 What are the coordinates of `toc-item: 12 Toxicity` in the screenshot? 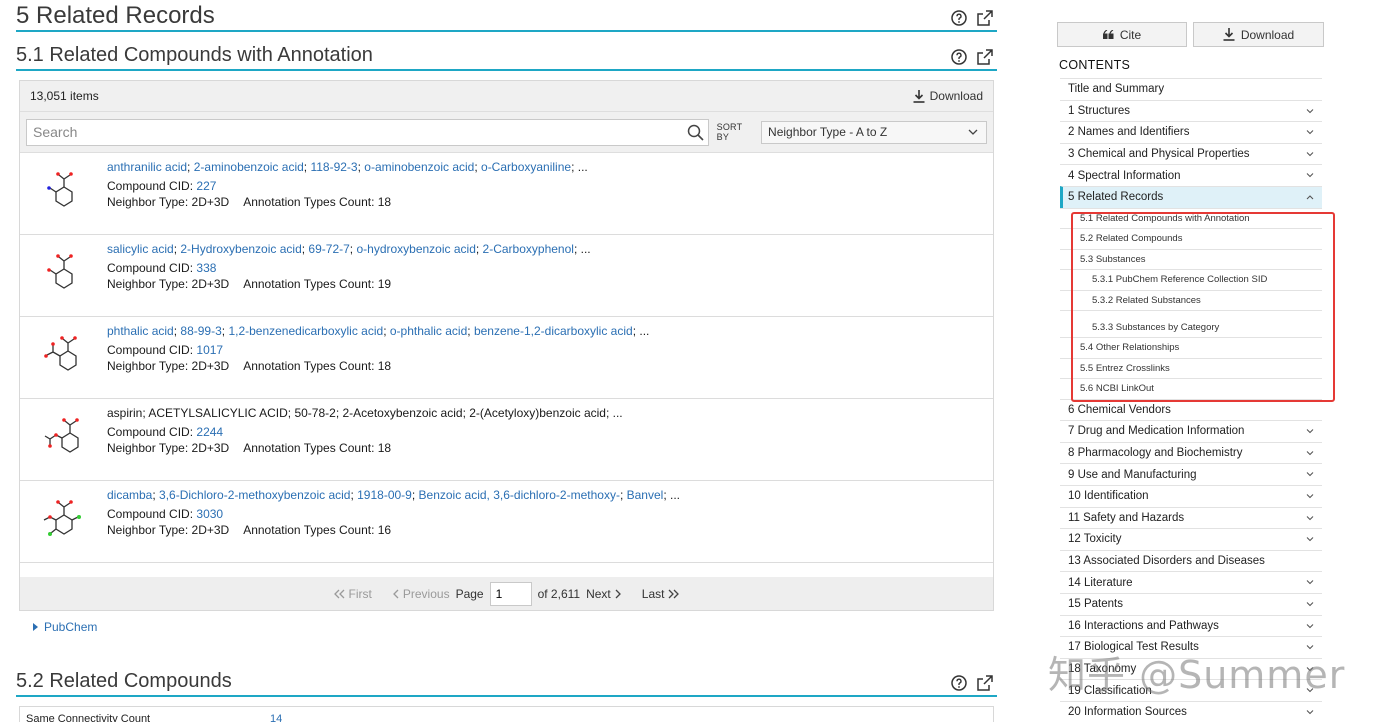 It's located at (1191, 539).